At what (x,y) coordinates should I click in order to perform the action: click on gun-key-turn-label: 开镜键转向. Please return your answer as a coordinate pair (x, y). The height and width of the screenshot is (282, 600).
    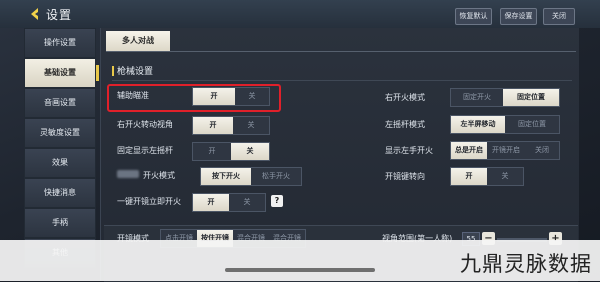
    Looking at the image, I should click on (405, 176).